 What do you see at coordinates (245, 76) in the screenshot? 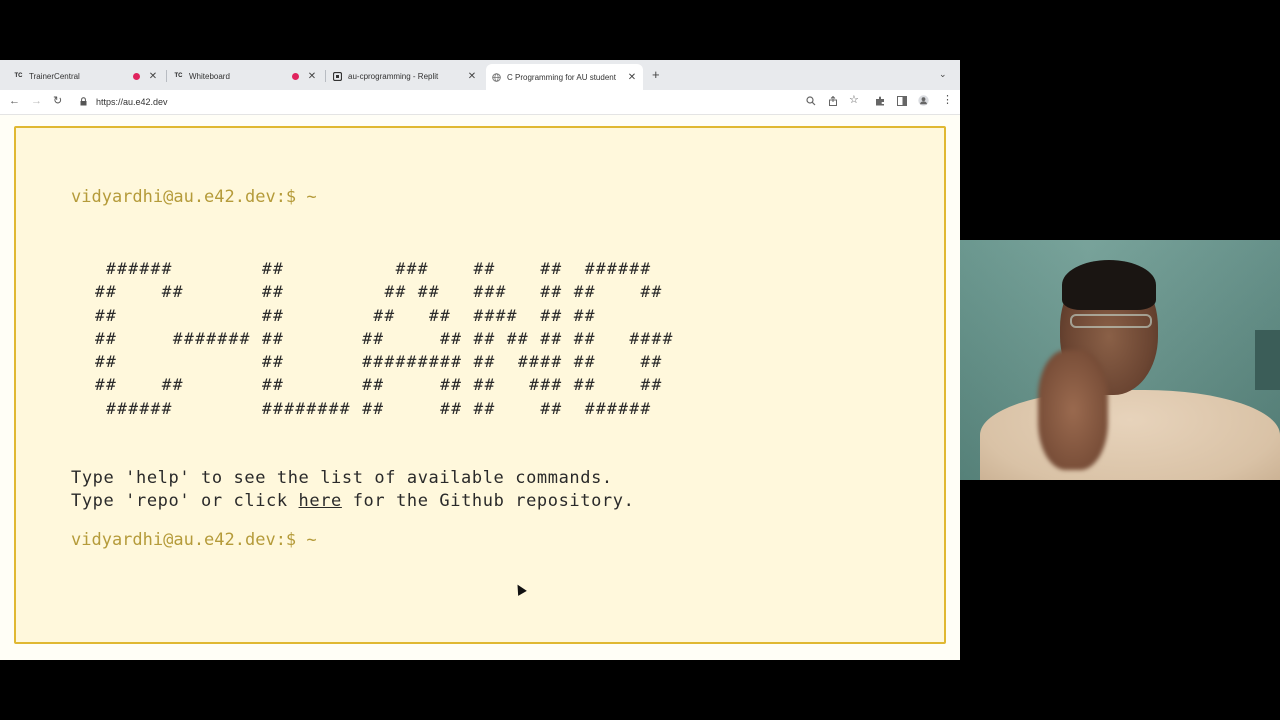
I see `tab-whiteboard: TC Whiteboard ✕` at bounding box center [245, 76].